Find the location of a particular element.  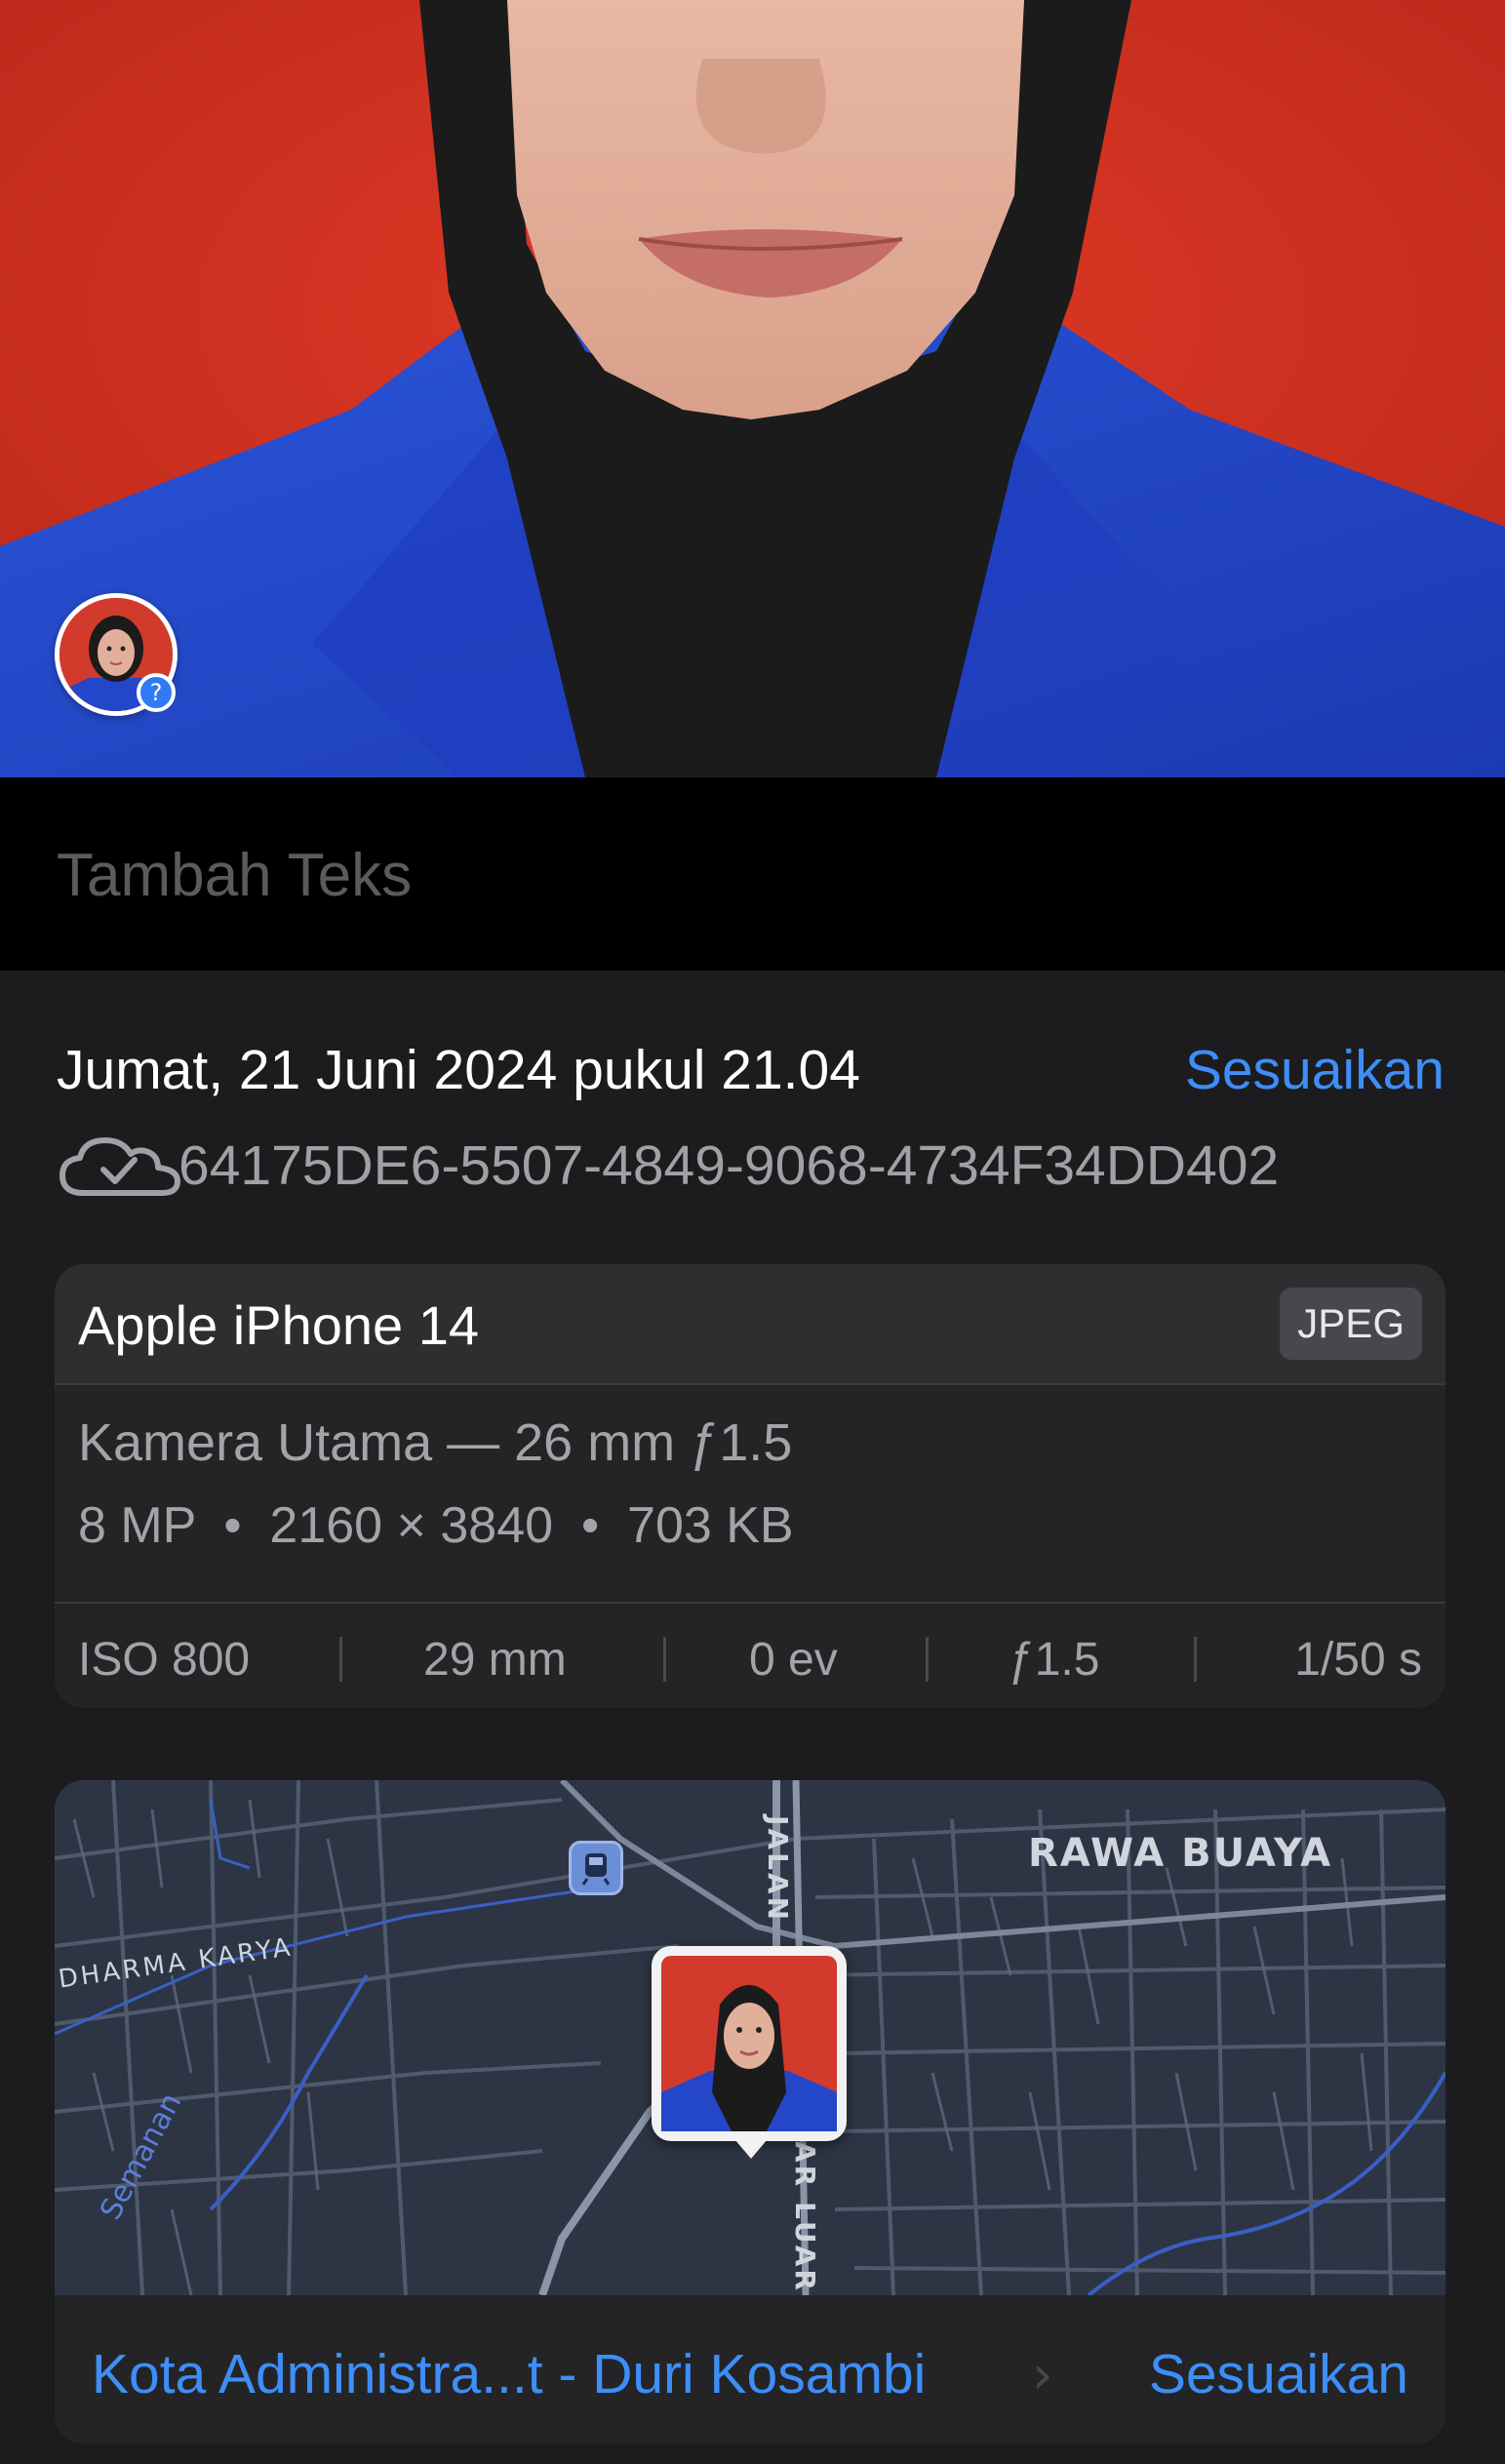

camera-card-header: Apple iPhone 14 JPEG is located at coordinates (750, 1324).